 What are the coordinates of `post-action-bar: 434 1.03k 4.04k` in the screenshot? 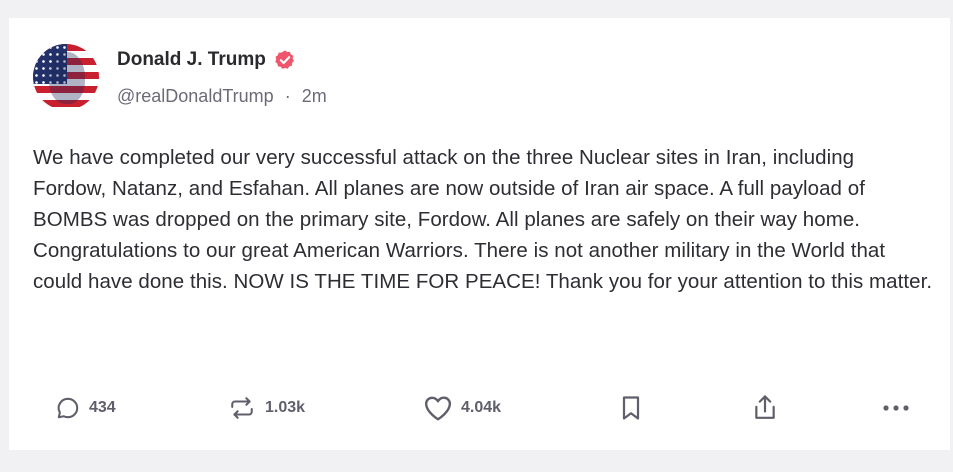 It's located at (485, 408).